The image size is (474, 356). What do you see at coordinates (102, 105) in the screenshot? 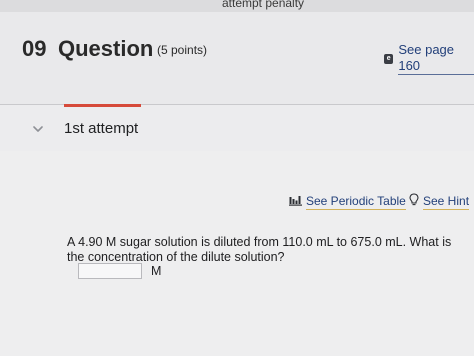
I see `attempt-accent-bar` at bounding box center [102, 105].